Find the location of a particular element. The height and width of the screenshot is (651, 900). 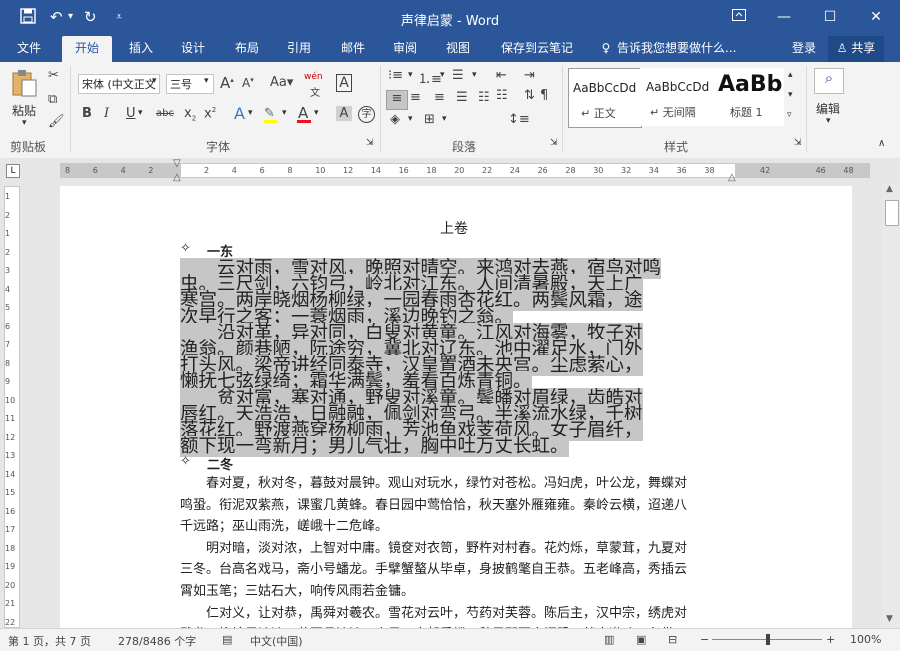

phonetic-guide-icon: wén is located at coordinates (313, 77).